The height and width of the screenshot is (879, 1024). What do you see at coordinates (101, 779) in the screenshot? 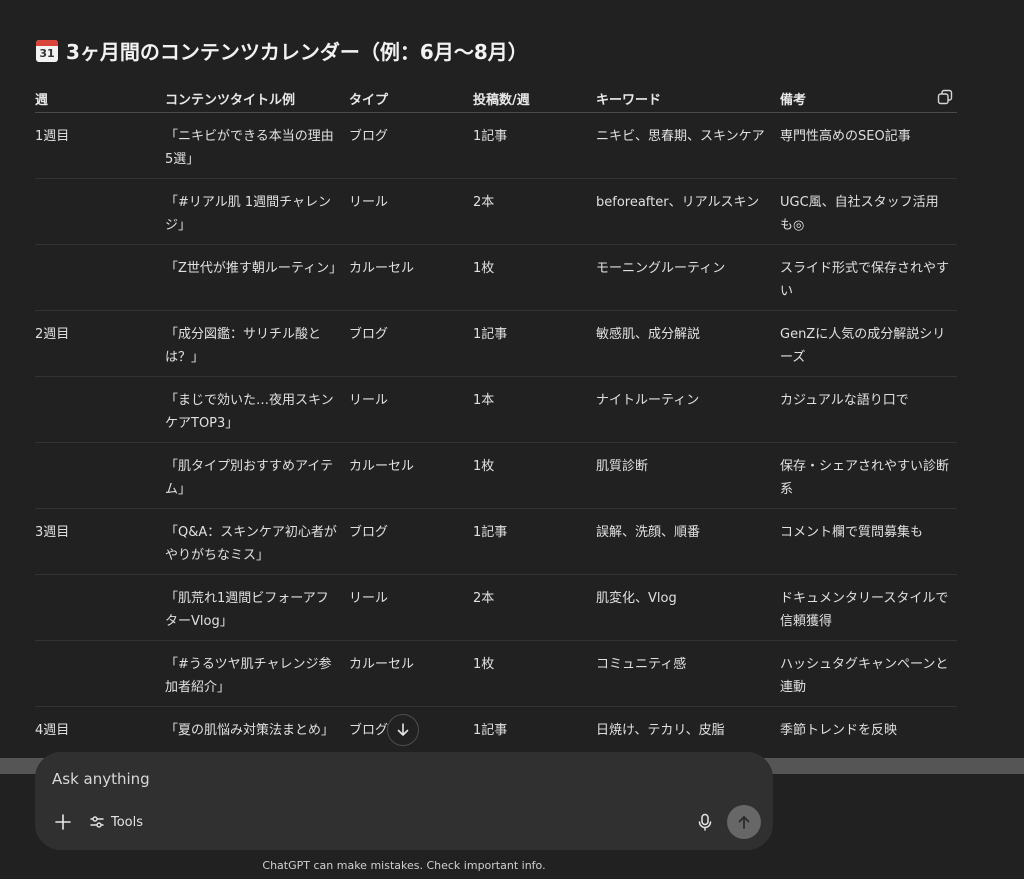
I see `prompt-input: Ask anything` at bounding box center [101, 779].